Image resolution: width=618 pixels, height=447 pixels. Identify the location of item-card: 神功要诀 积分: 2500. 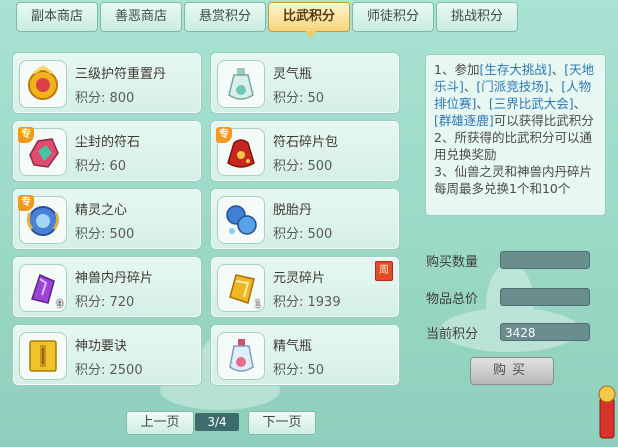
(107, 355).